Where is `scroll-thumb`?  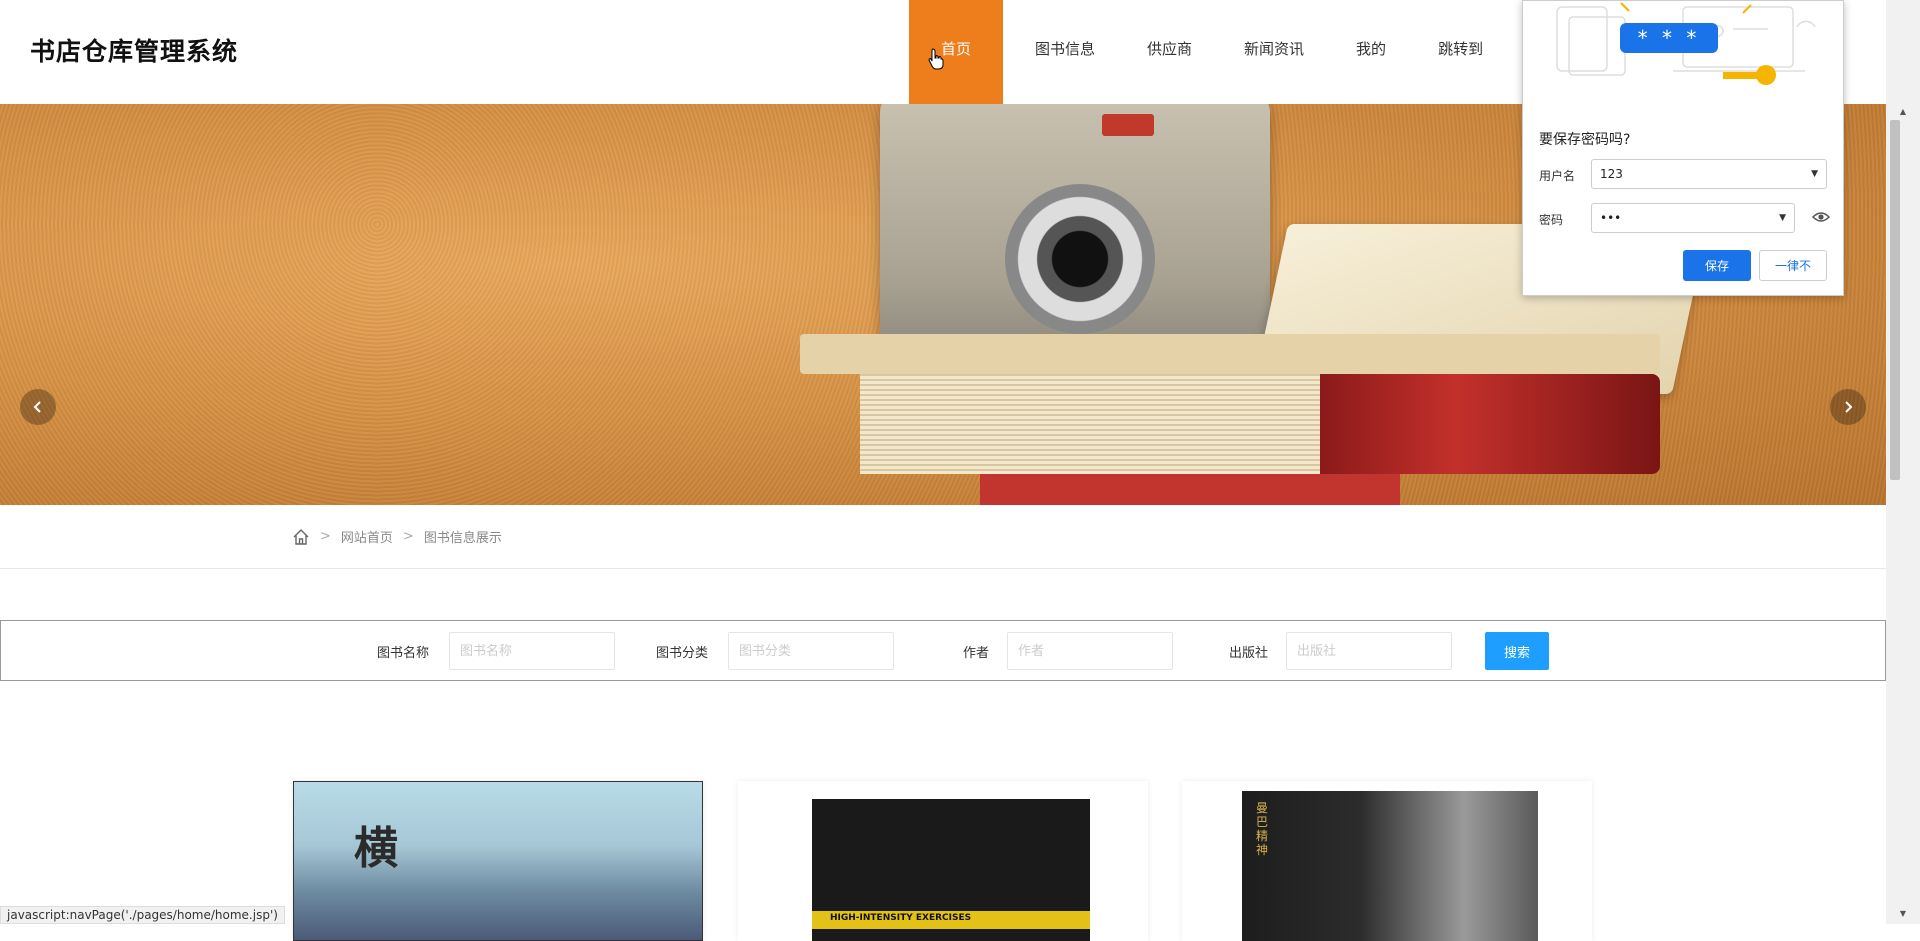 scroll-thumb is located at coordinates (1895, 300).